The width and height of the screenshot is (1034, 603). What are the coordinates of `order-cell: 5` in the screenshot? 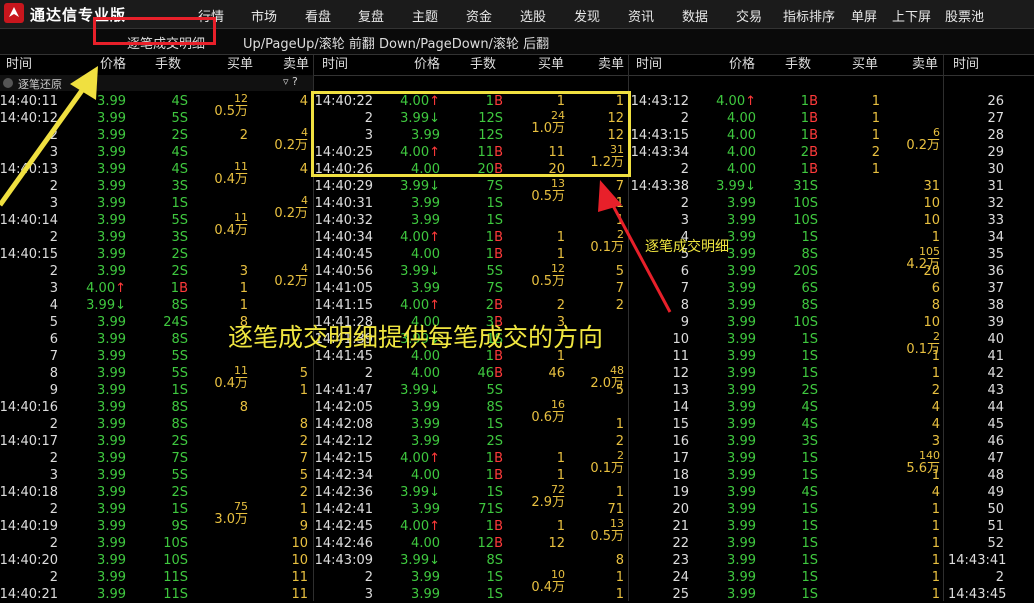 It's located at (303, 373).